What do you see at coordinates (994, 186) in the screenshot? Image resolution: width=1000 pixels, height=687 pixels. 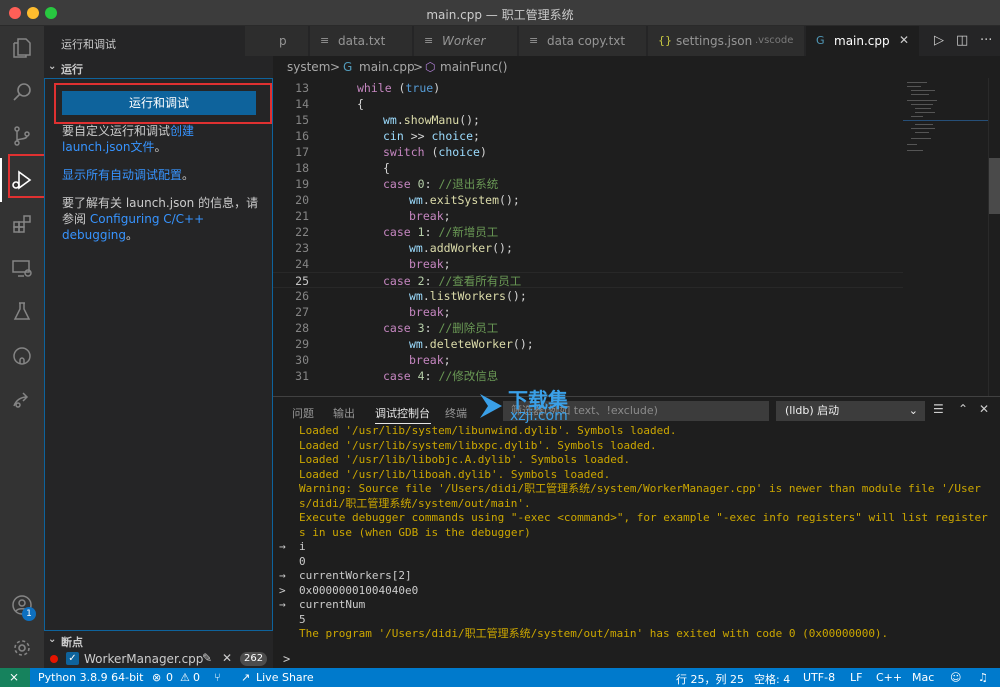 I see `editor-scrollbar-thumb` at bounding box center [994, 186].